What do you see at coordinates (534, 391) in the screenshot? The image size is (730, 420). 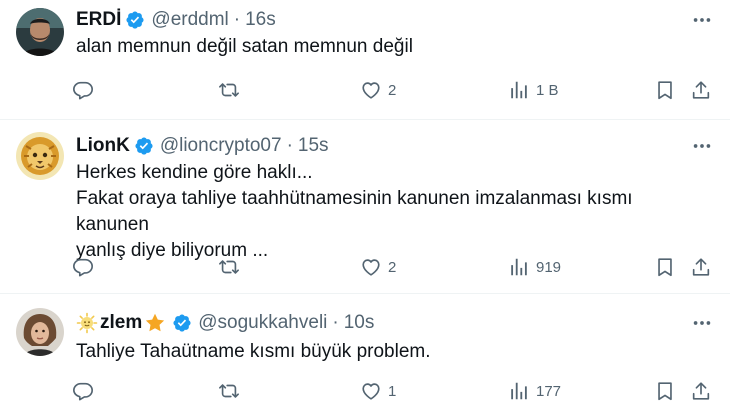 I see `views-button: 177` at bounding box center [534, 391].